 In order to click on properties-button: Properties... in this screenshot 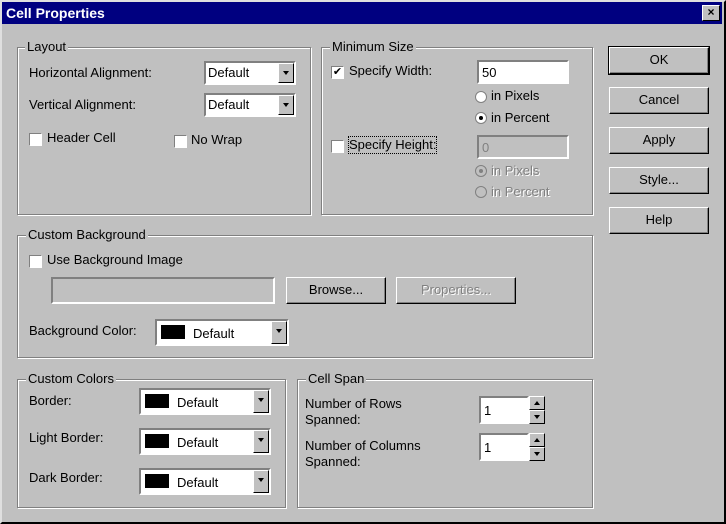, I will do `click(456, 290)`.